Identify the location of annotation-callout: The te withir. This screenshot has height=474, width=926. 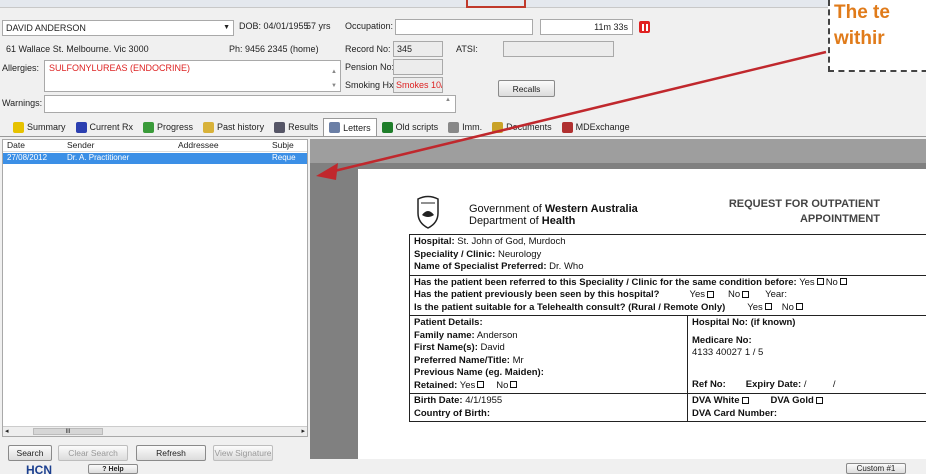
(877, 36).